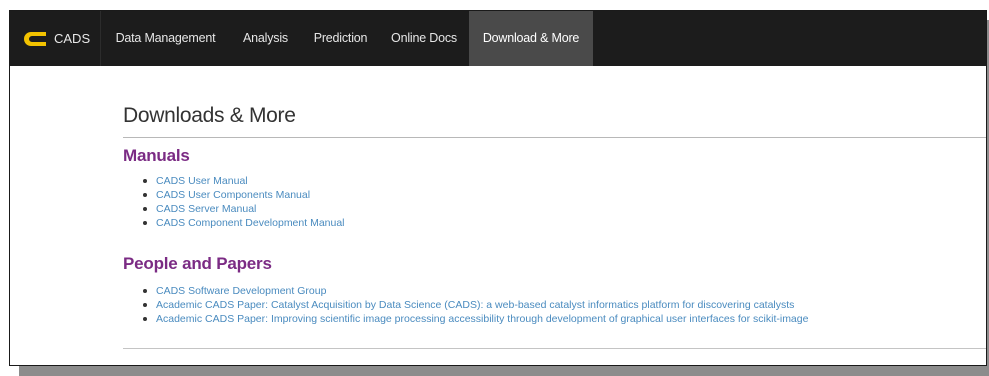 The height and width of the screenshot is (376, 989). I want to click on list-item: CADS Software Development Group, so click(475, 291).